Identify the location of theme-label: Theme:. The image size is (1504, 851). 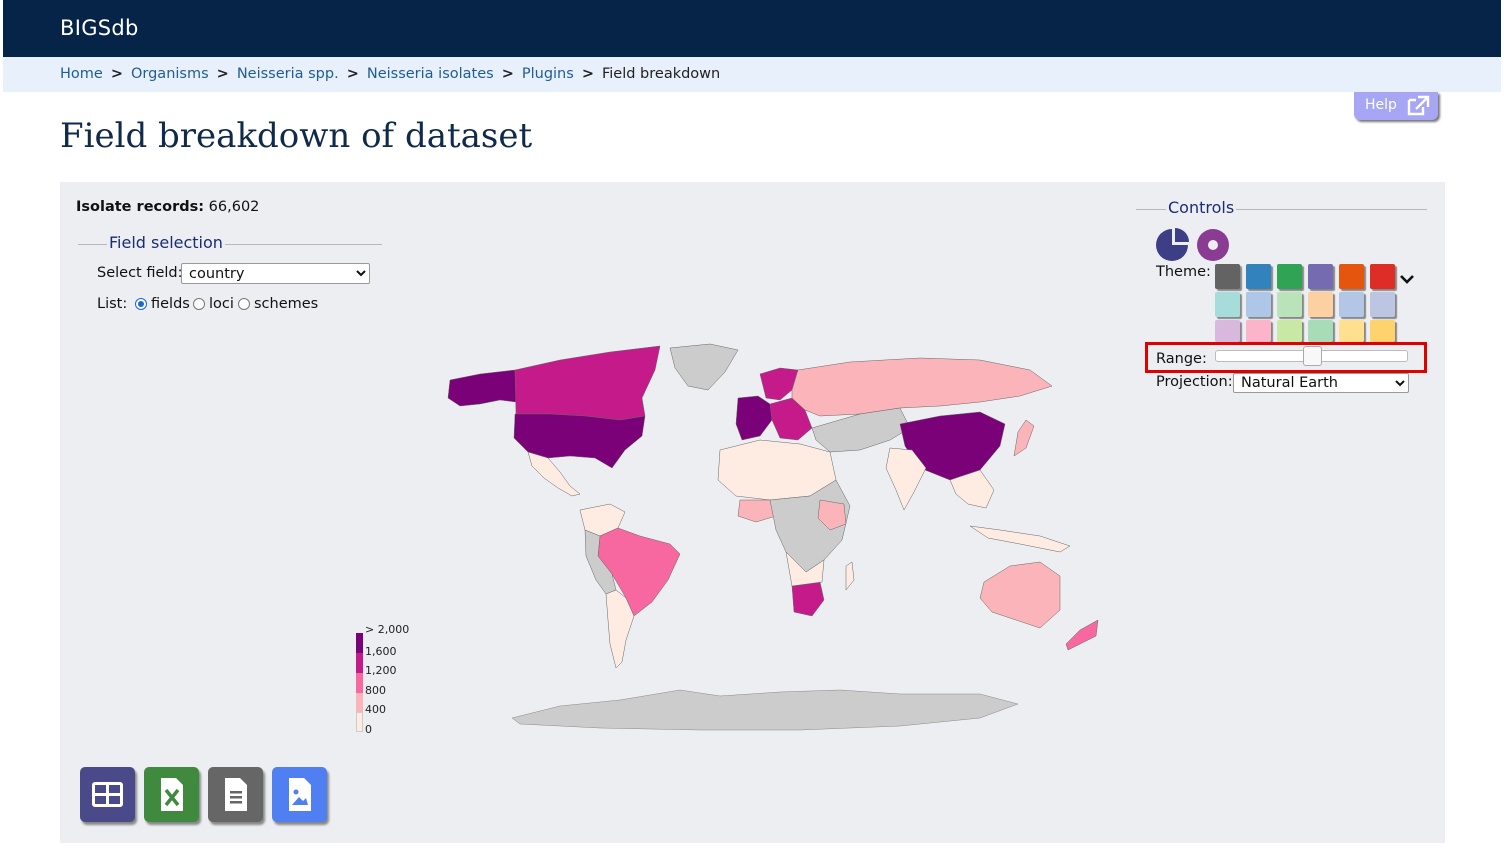
(1183, 272).